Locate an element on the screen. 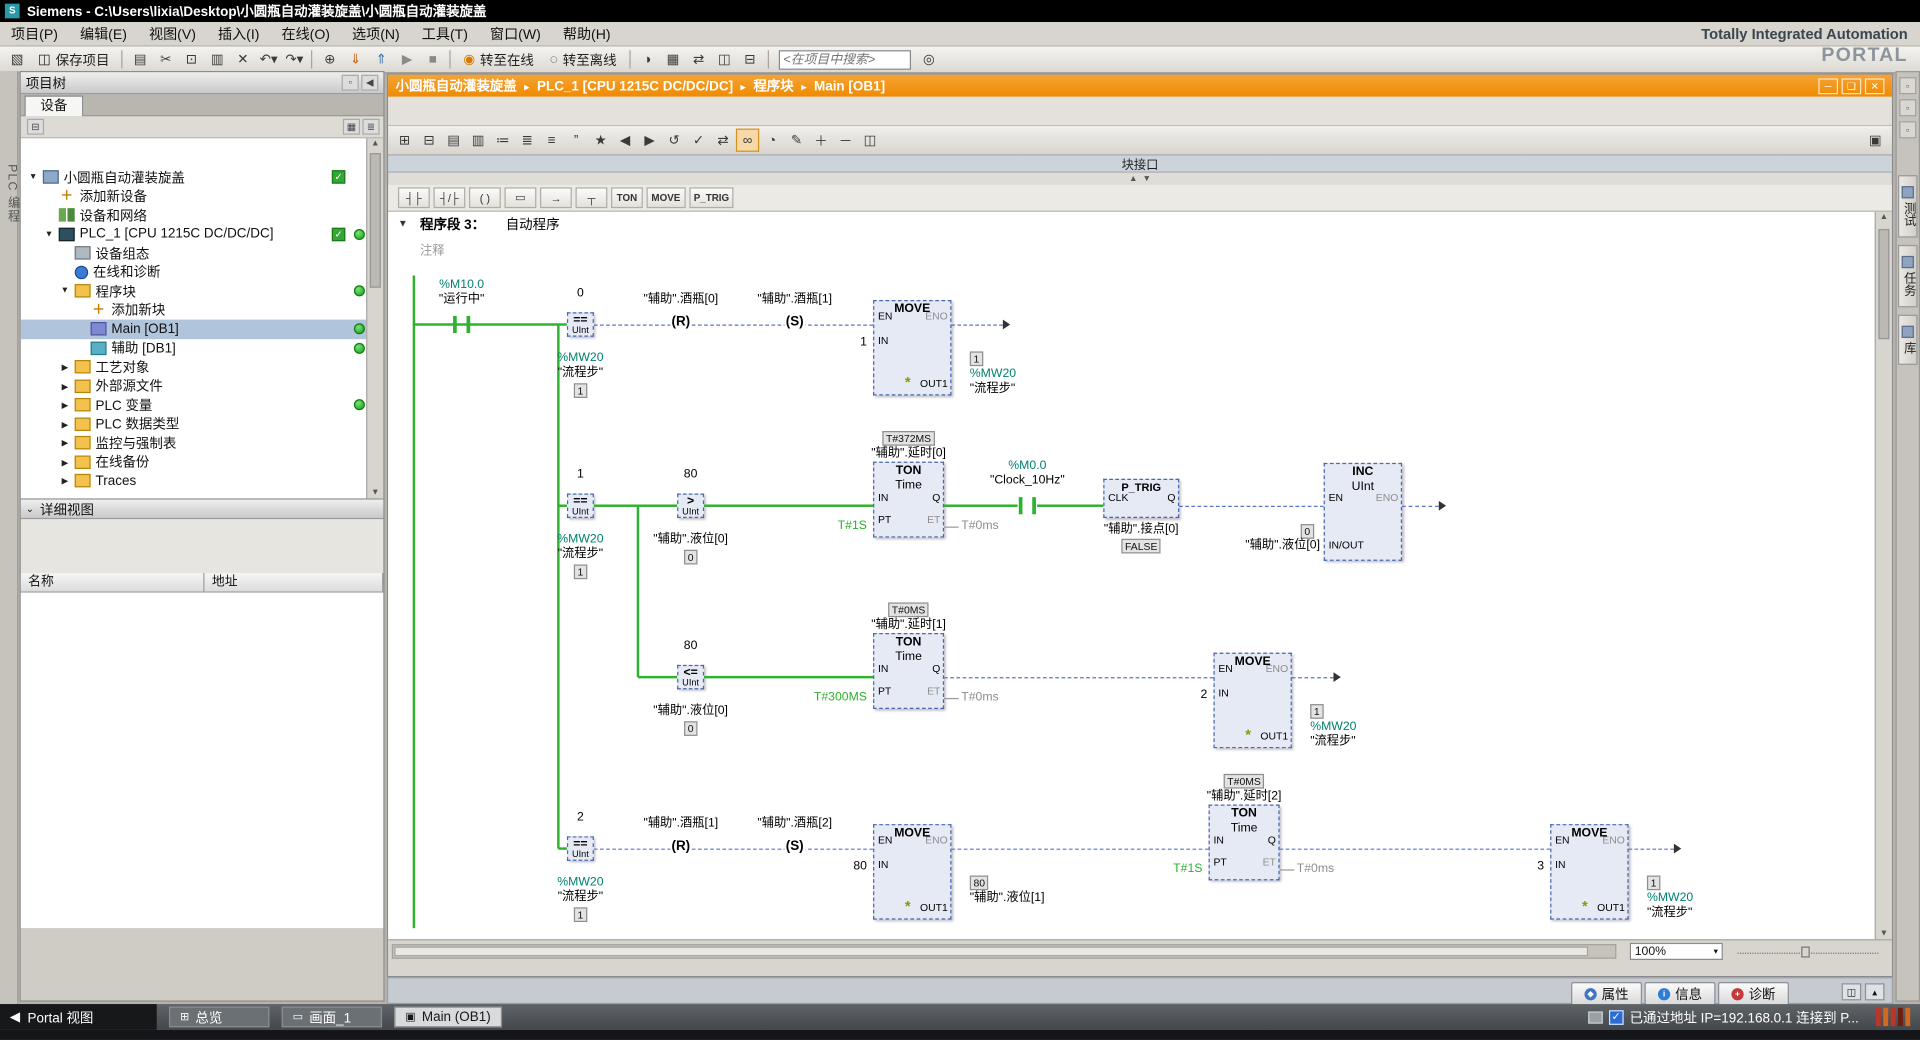 The image size is (1920, 1040). pin-panel-icon: ▫ is located at coordinates (350, 82).